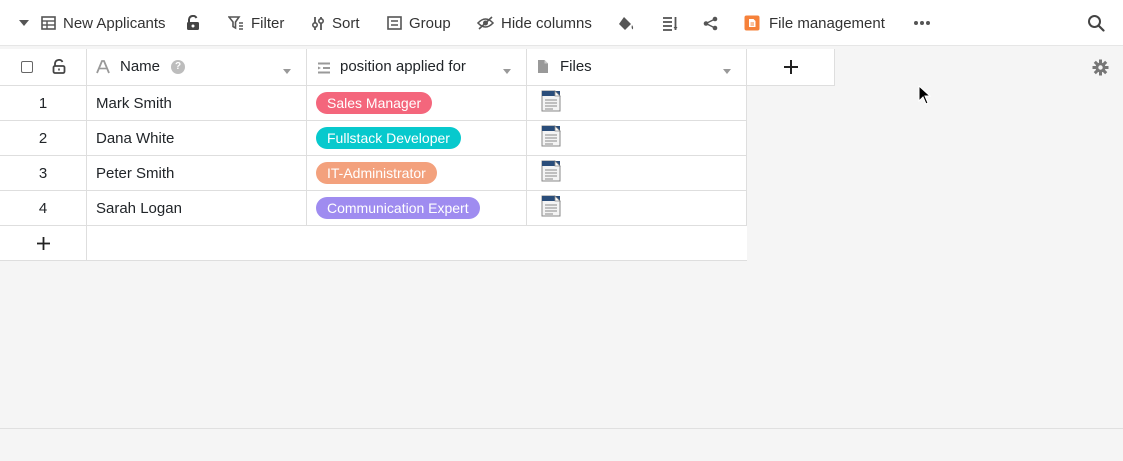 The height and width of the screenshot is (461, 1123). What do you see at coordinates (430, 23) in the screenshot?
I see `group-label: Group` at bounding box center [430, 23].